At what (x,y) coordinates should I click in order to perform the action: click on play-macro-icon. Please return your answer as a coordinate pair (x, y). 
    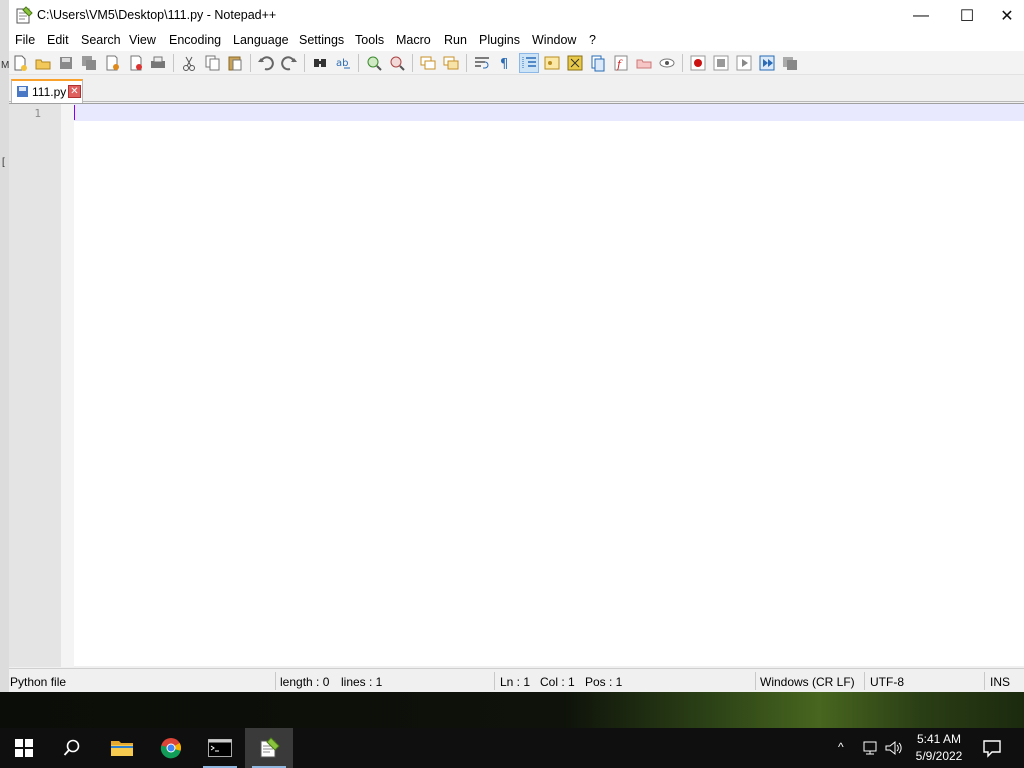
    Looking at the image, I should click on (744, 63).